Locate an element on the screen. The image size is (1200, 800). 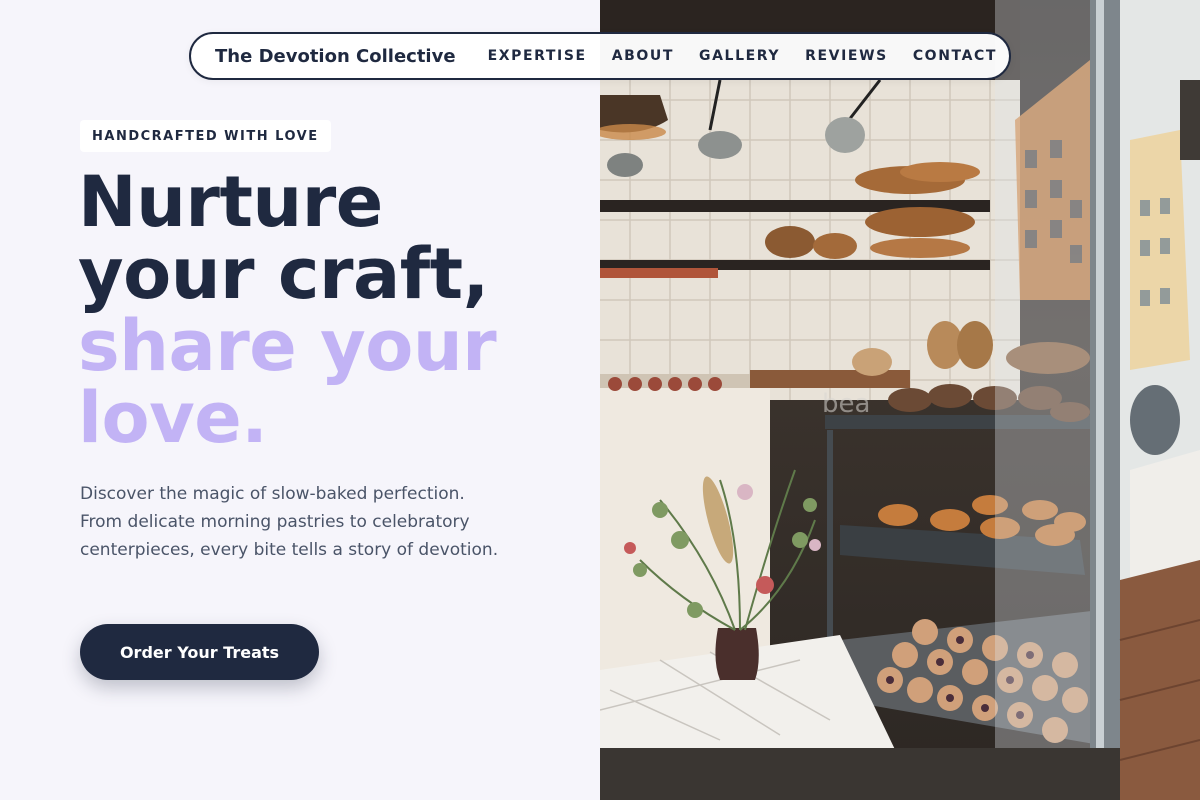
headline-line-3: share your is located at coordinates (287, 346).